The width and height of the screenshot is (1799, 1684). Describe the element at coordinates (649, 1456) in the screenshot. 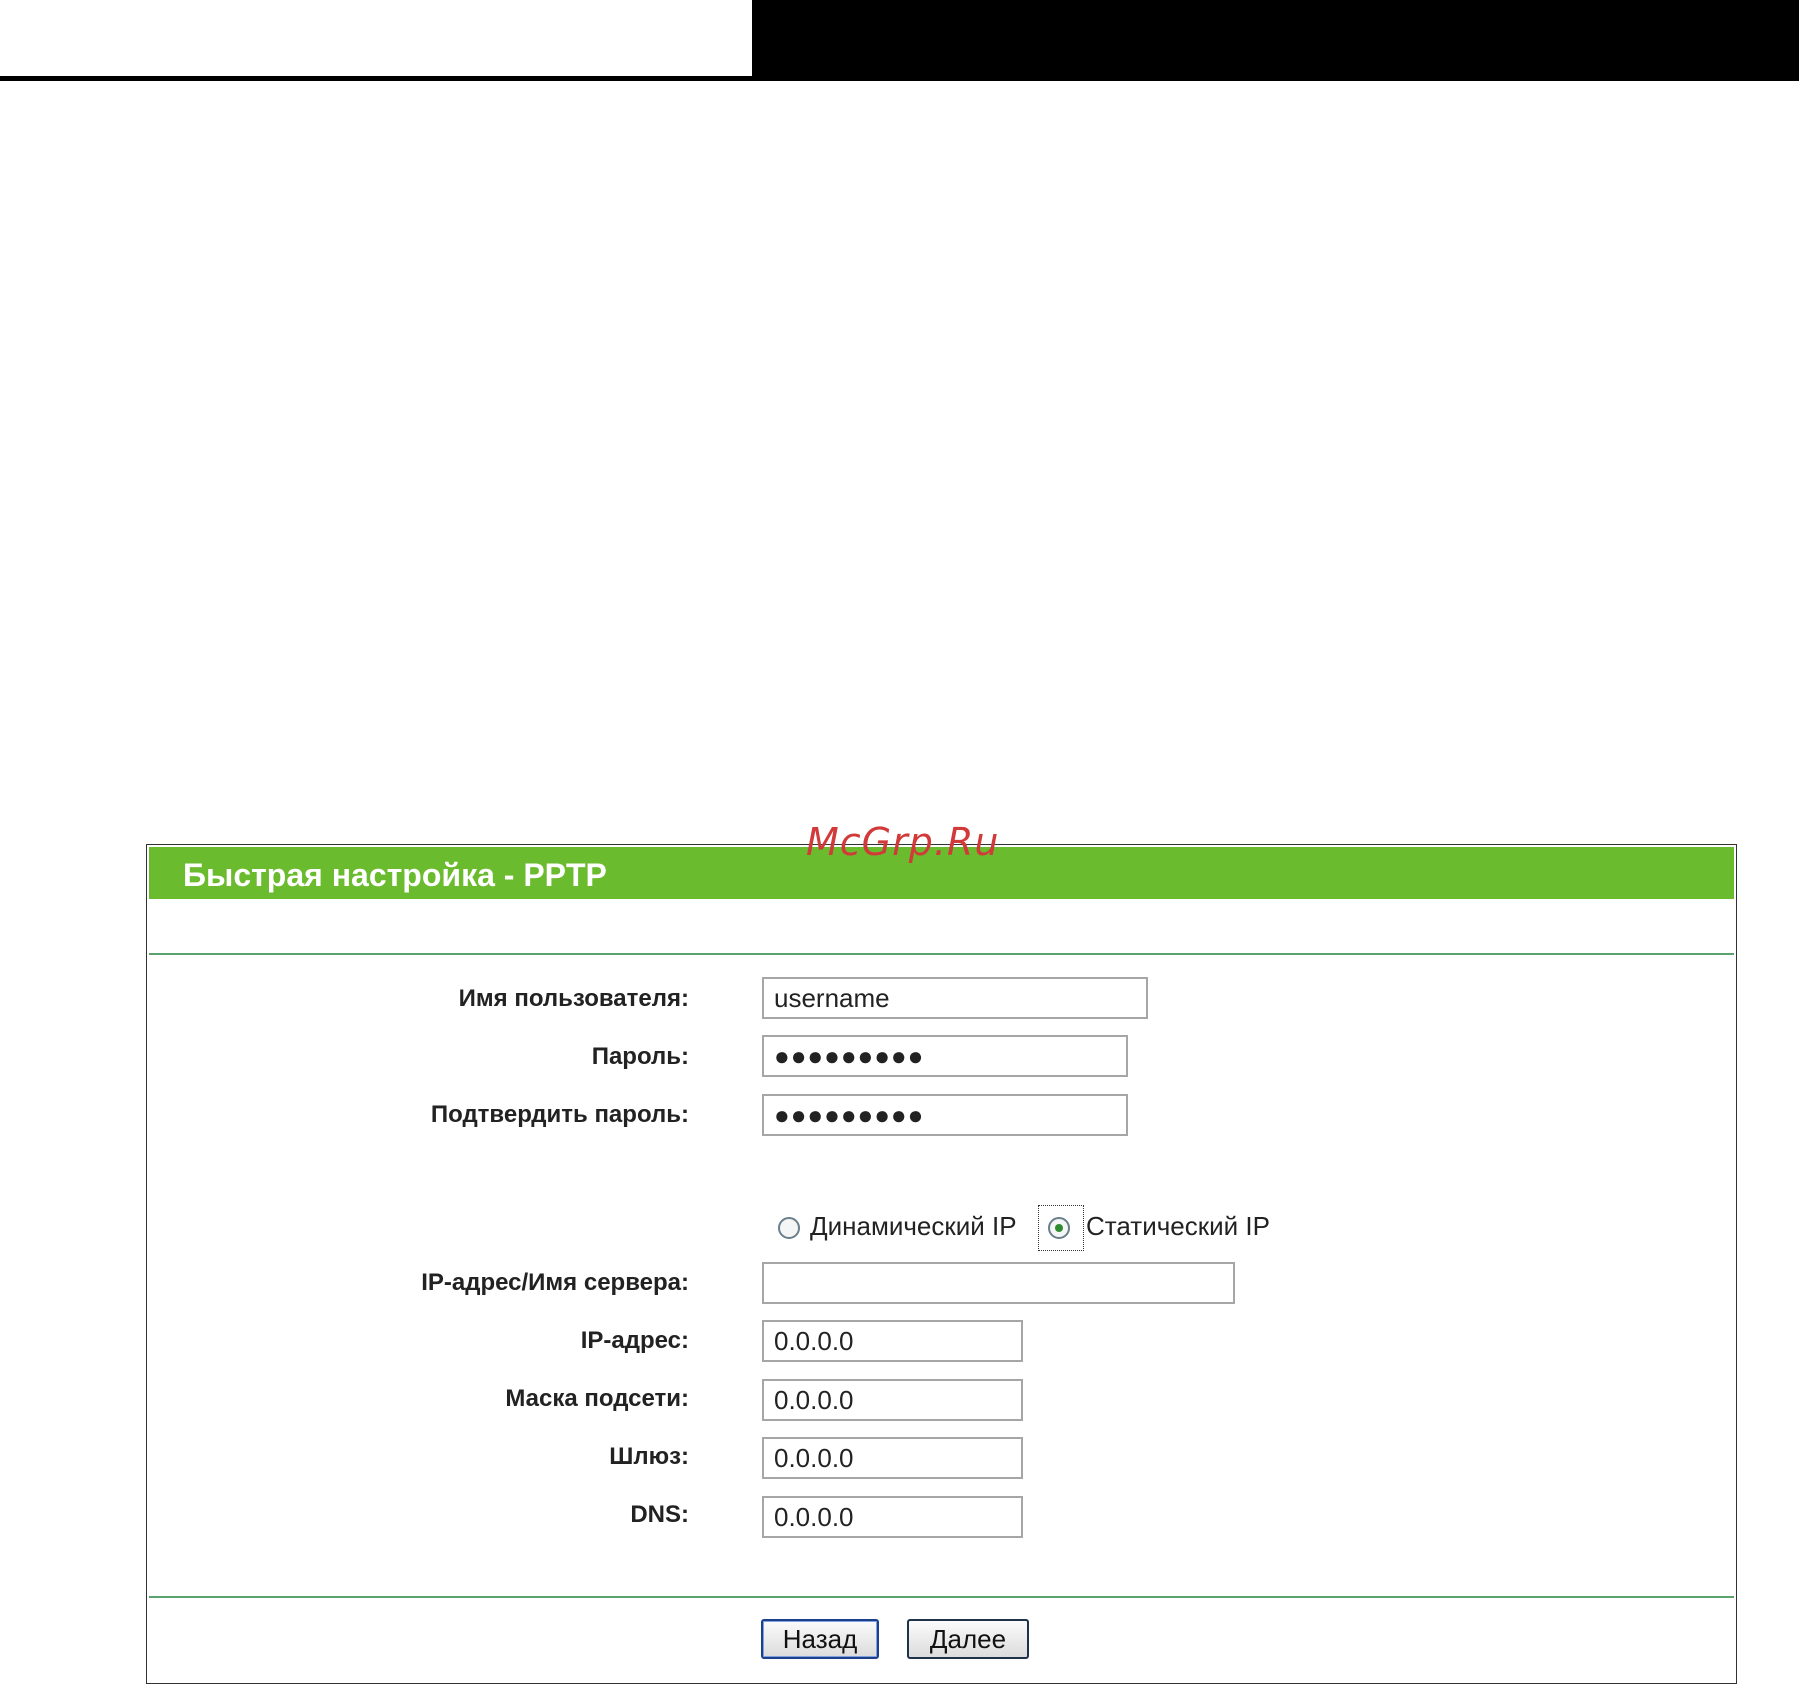

I see `gateway-label: Шлюз:` at that location.